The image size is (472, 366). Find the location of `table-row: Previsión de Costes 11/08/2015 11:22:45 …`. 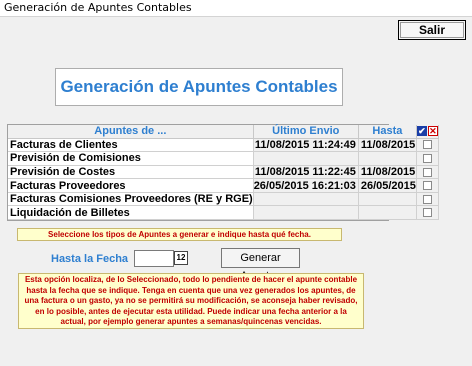

table-row: Previsión de Costes 11/08/2015 11:22:45 … is located at coordinates (223, 172).